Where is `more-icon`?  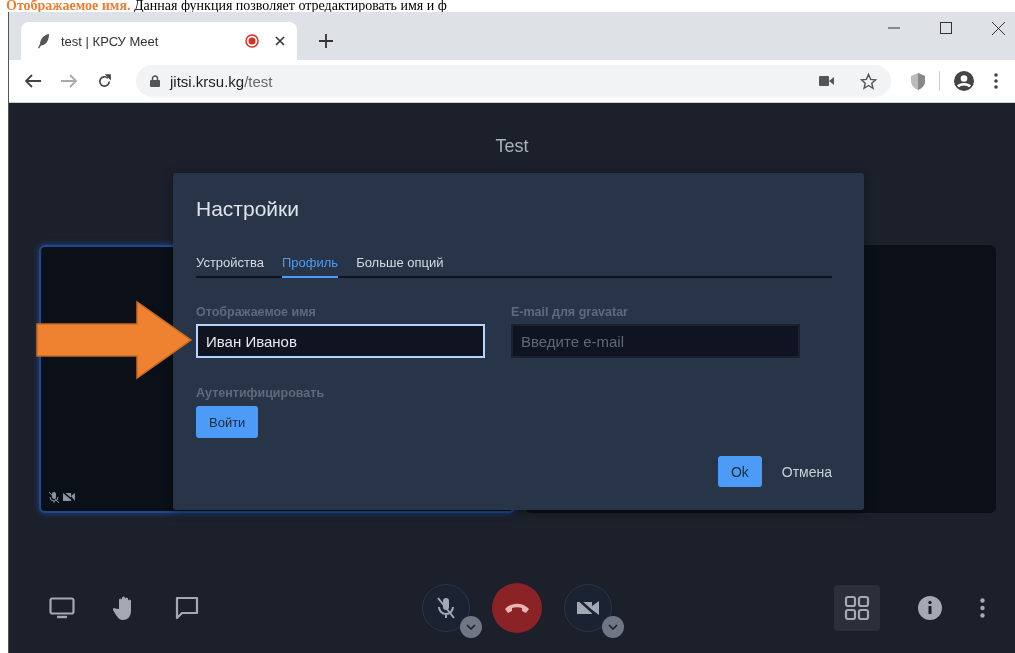
more-icon is located at coordinates (982, 608).